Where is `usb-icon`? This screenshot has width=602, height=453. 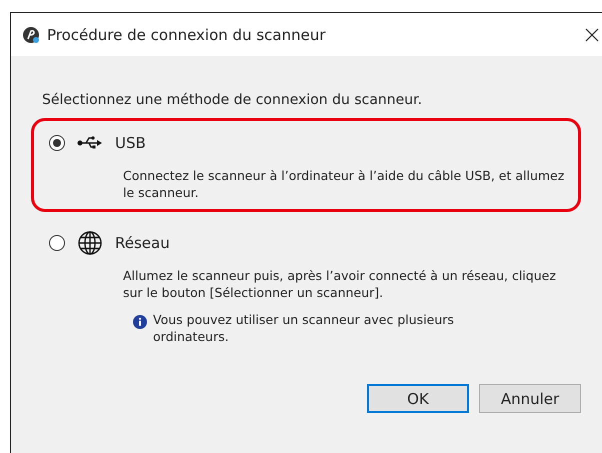 usb-icon is located at coordinates (90, 143).